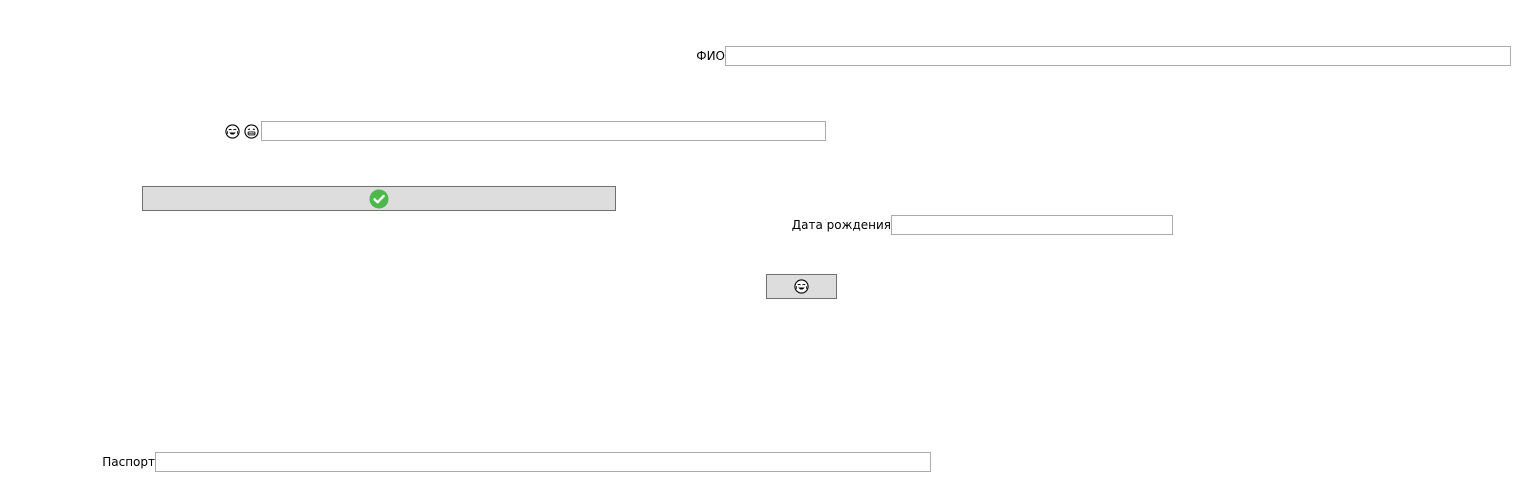 The height and width of the screenshot is (477, 1518). I want to click on passport-label: Паспорт, so click(128, 462).